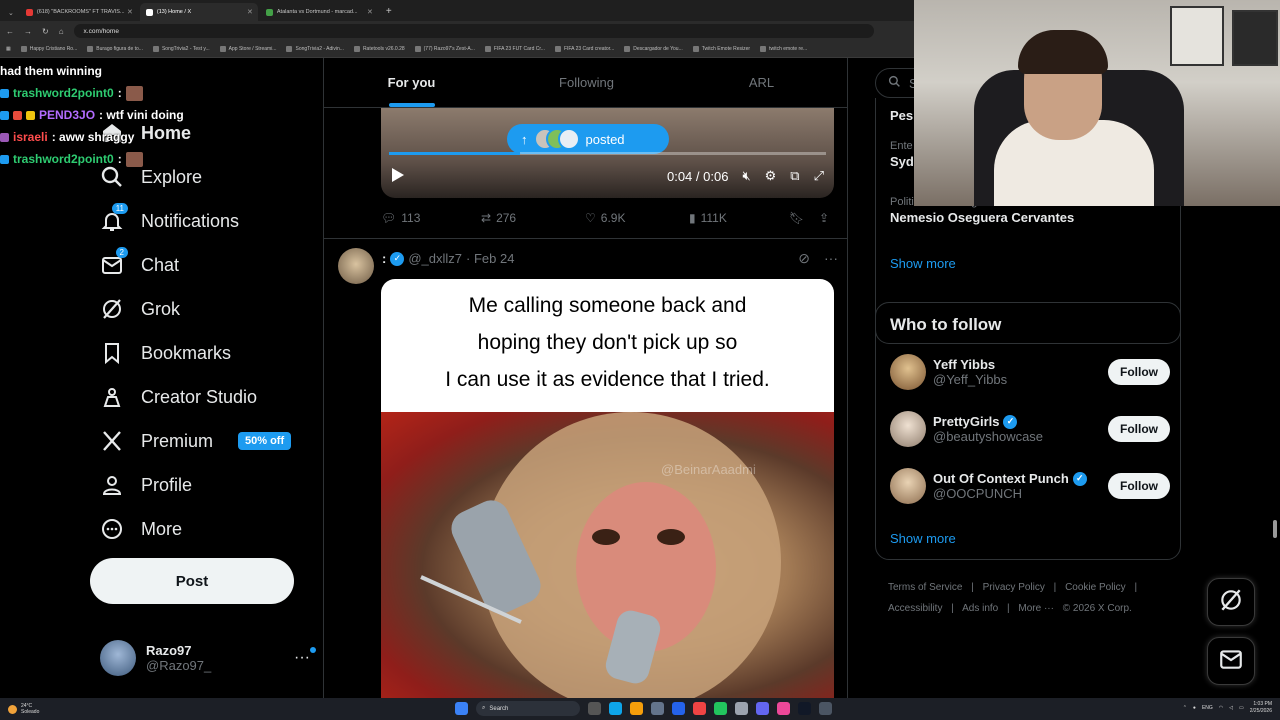 This screenshot has width=1280, height=720. Describe the element at coordinates (615, 708) in the screenshot. I see `edge-icon` at that location.